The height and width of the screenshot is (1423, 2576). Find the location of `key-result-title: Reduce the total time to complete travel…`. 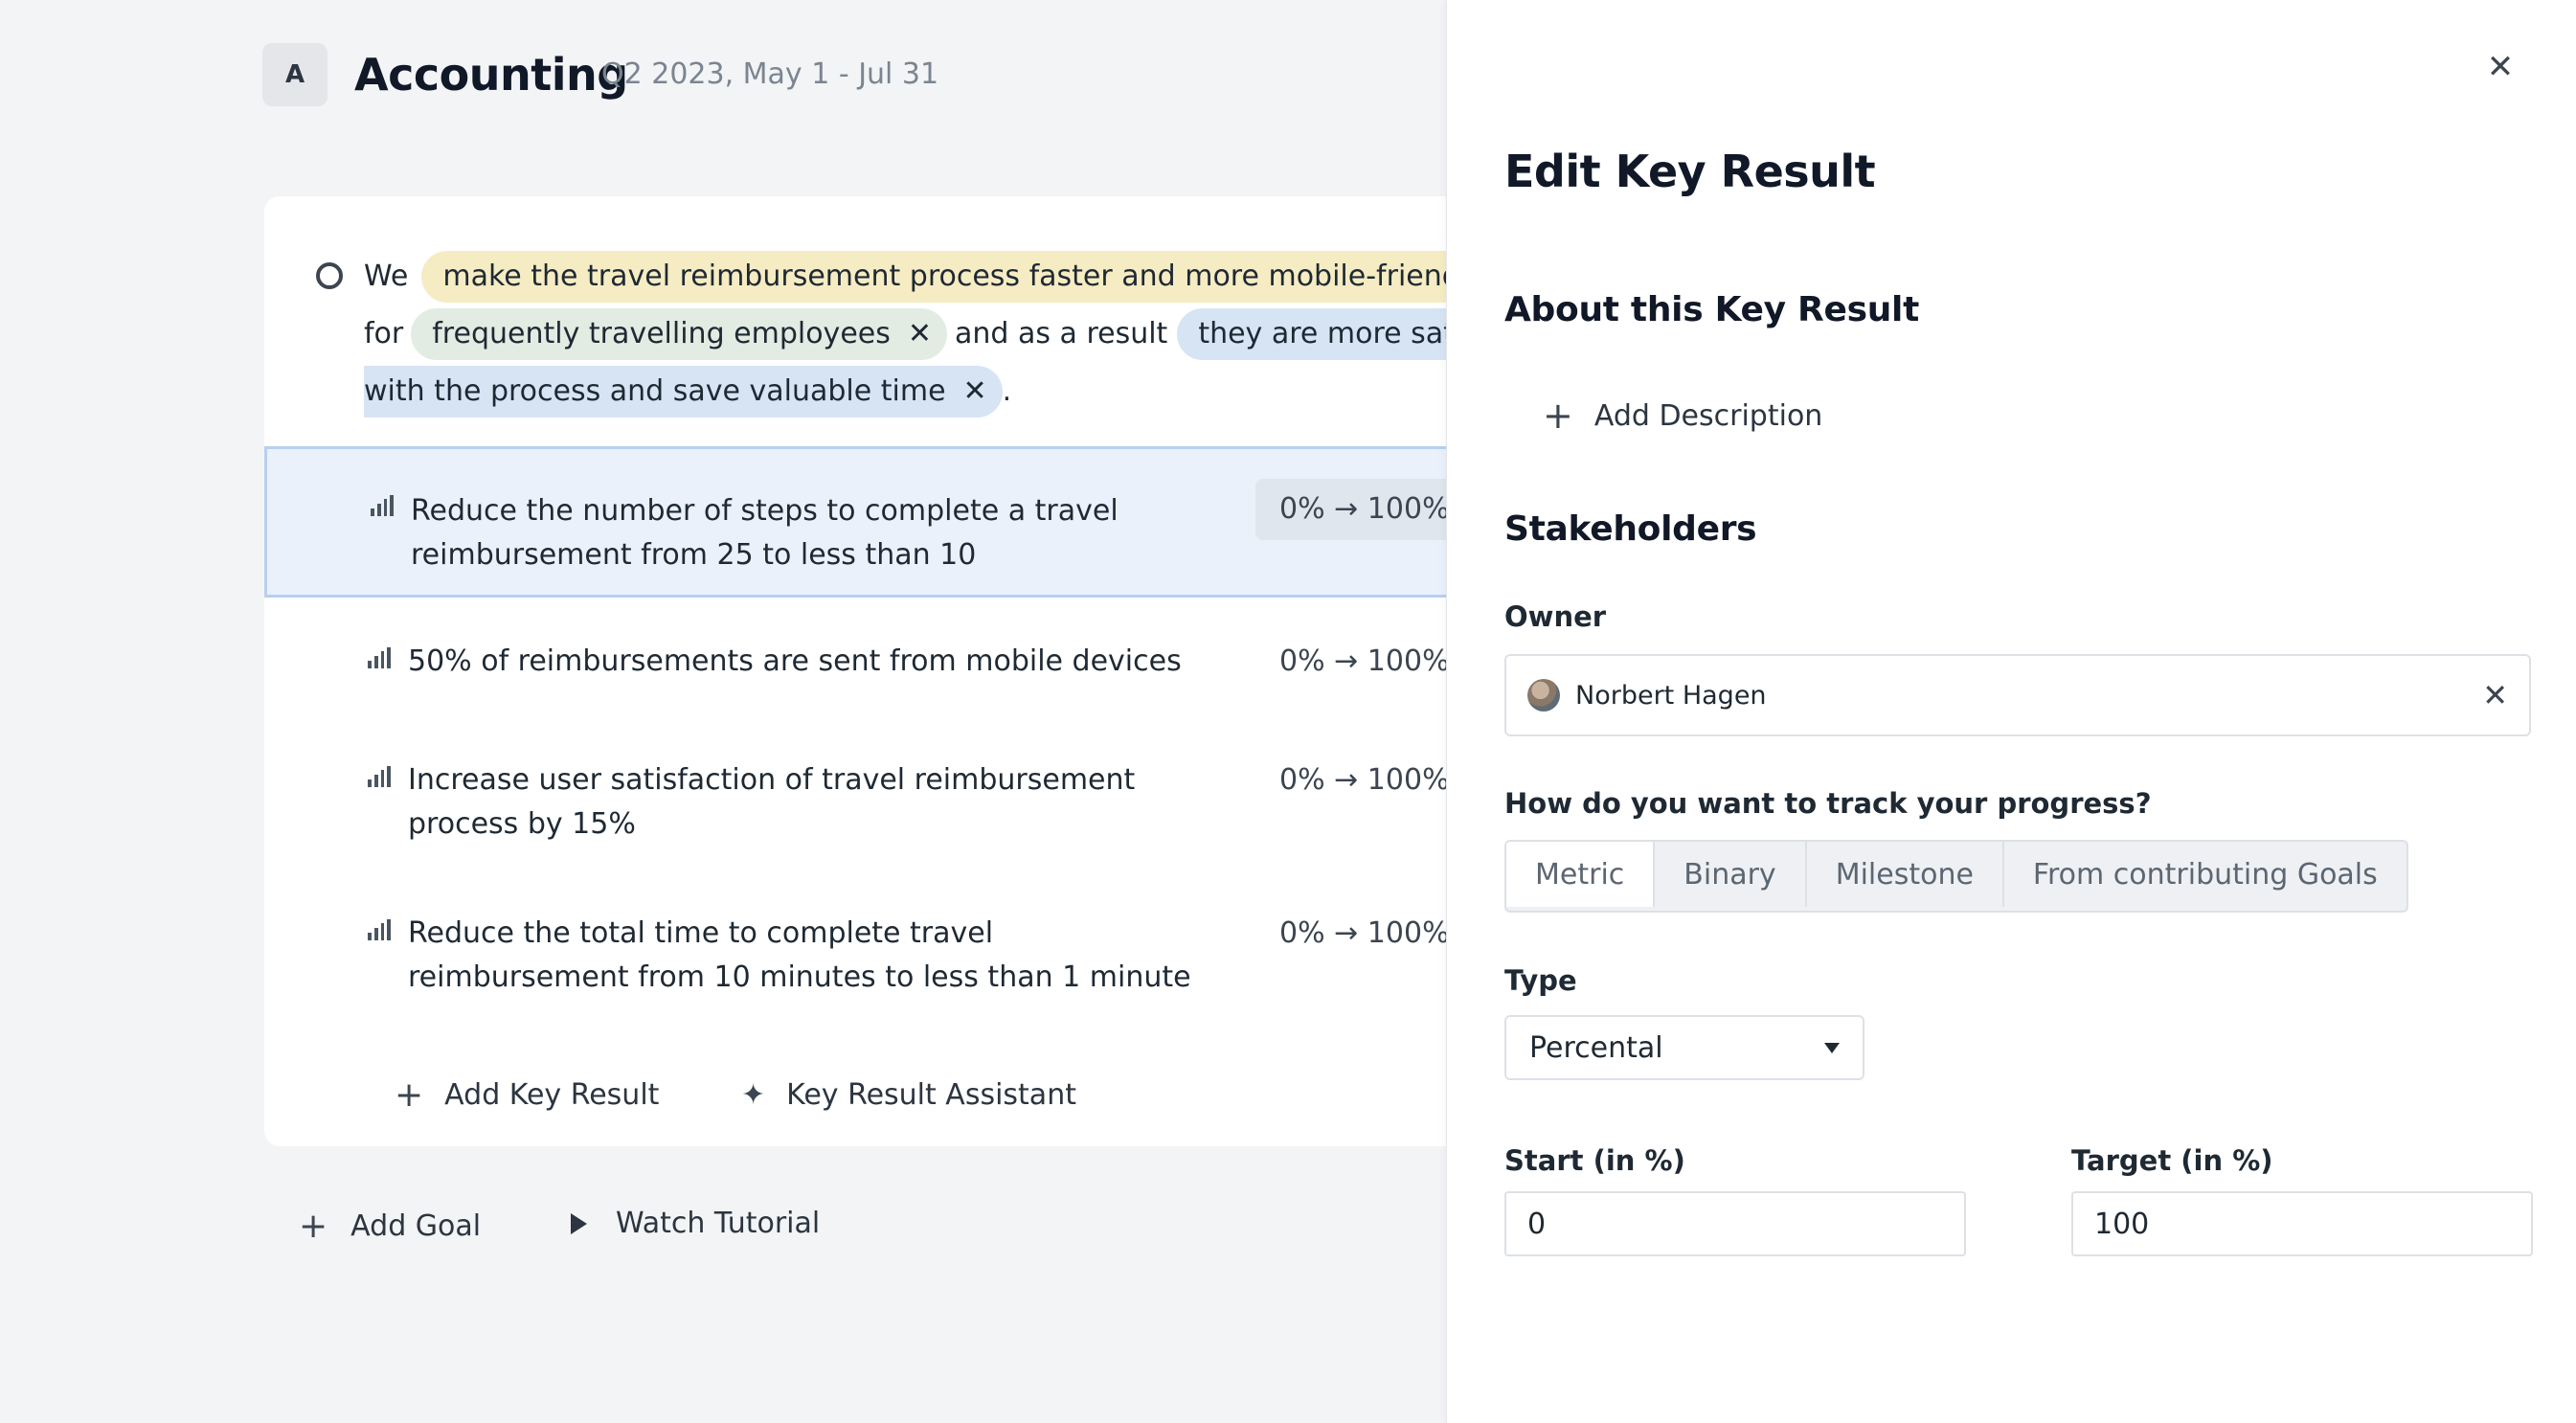

key-result-title: Reduce the total time to complete travel… is located at coordinates (799, 955).